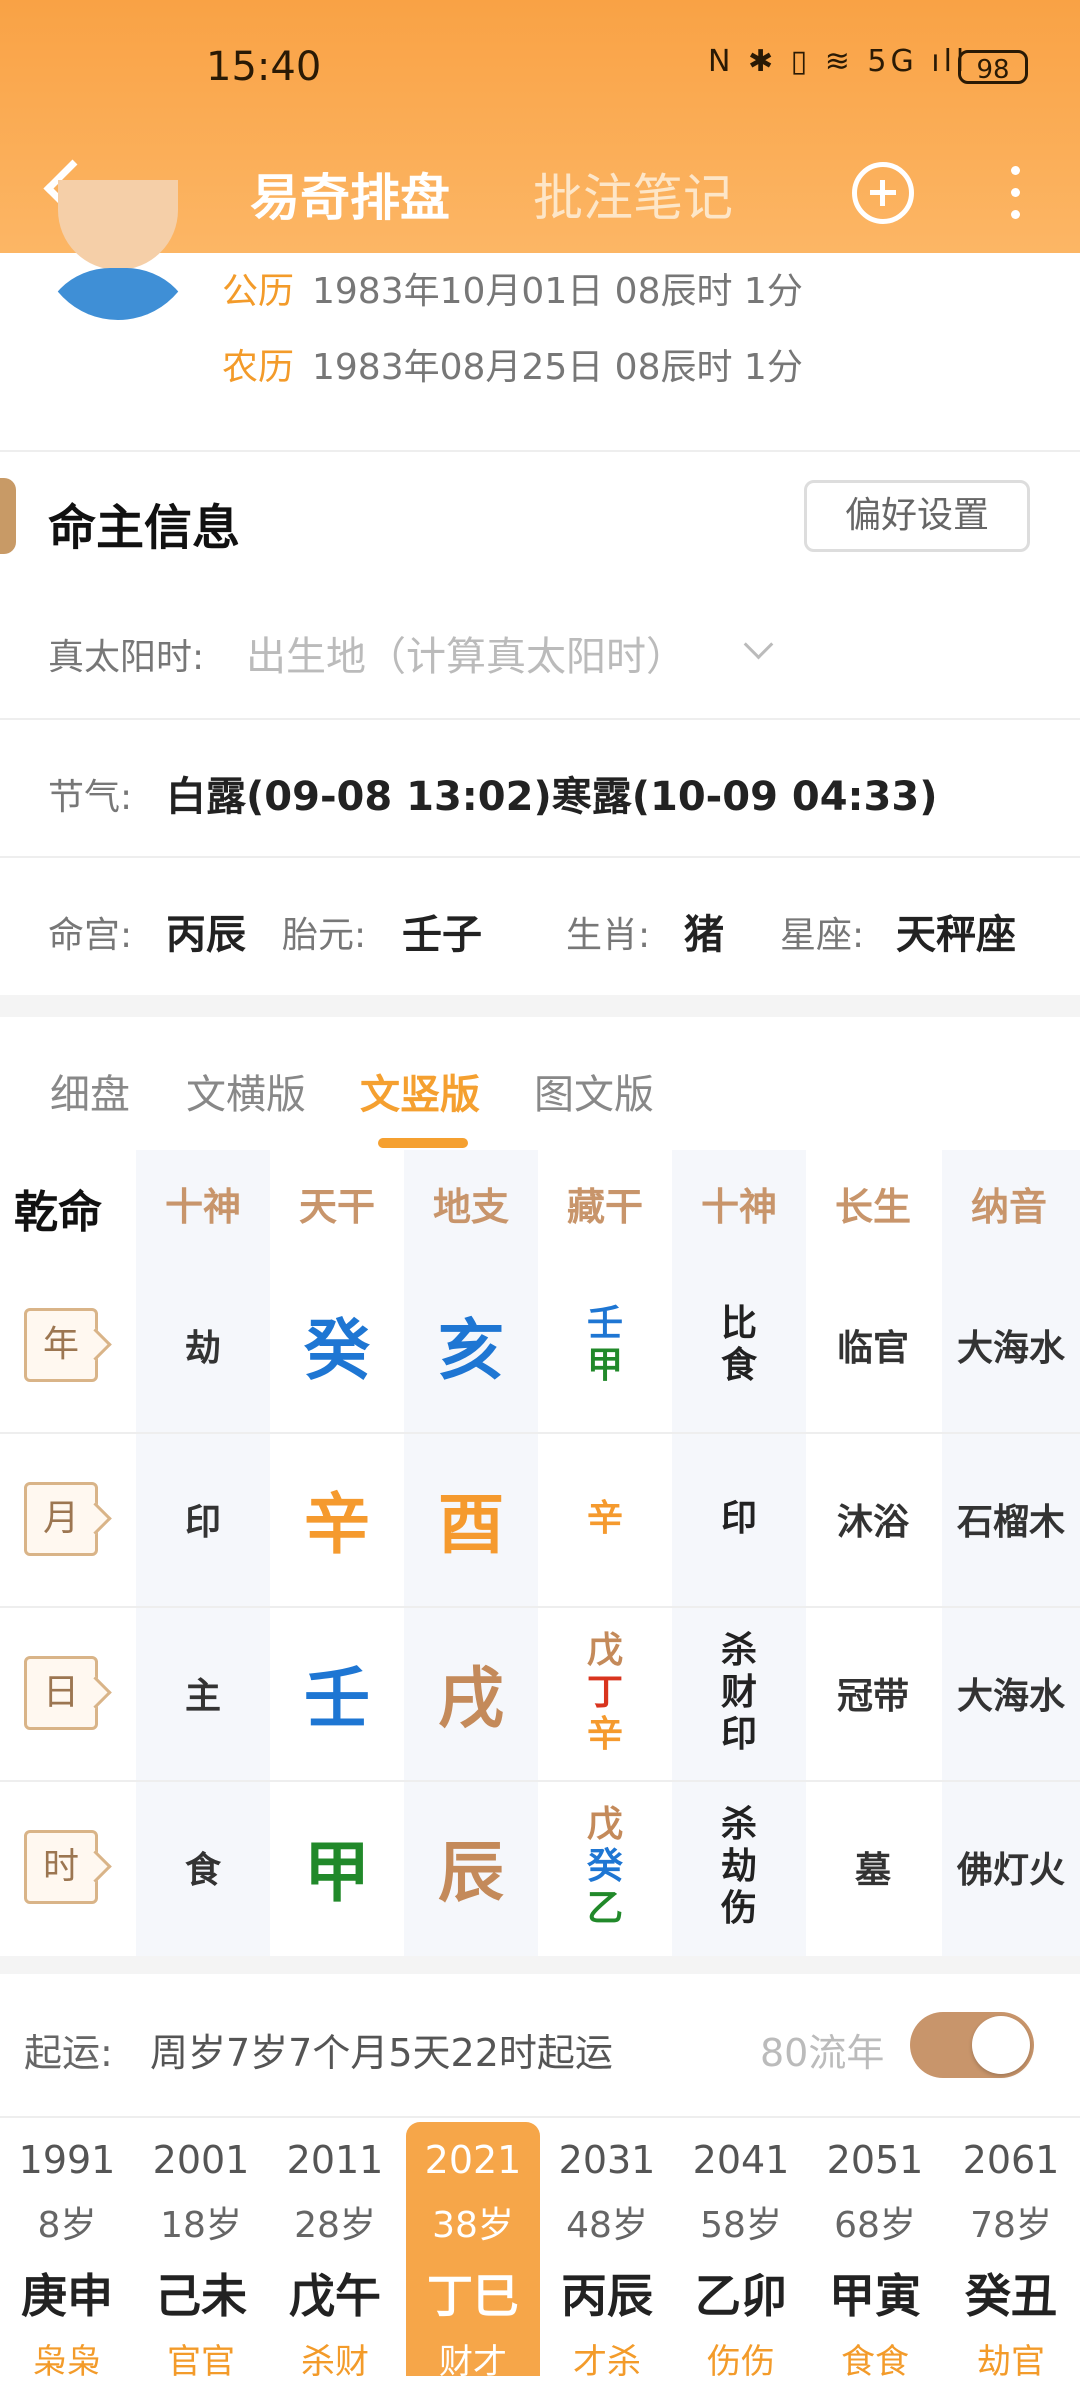 The image size is (1080, 2383). I want to click on toggle-knob, so click(1001, 2045).